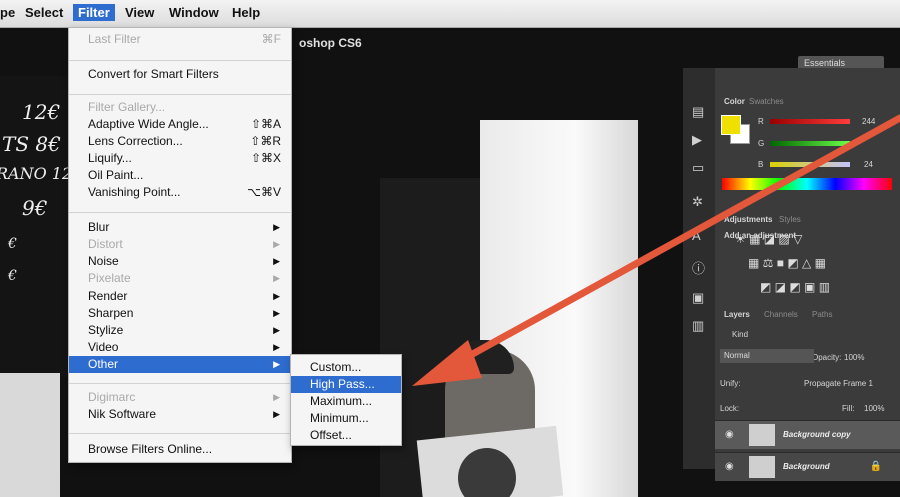  I want to click on menu-item-video: Video ▶, so click(180, 347).